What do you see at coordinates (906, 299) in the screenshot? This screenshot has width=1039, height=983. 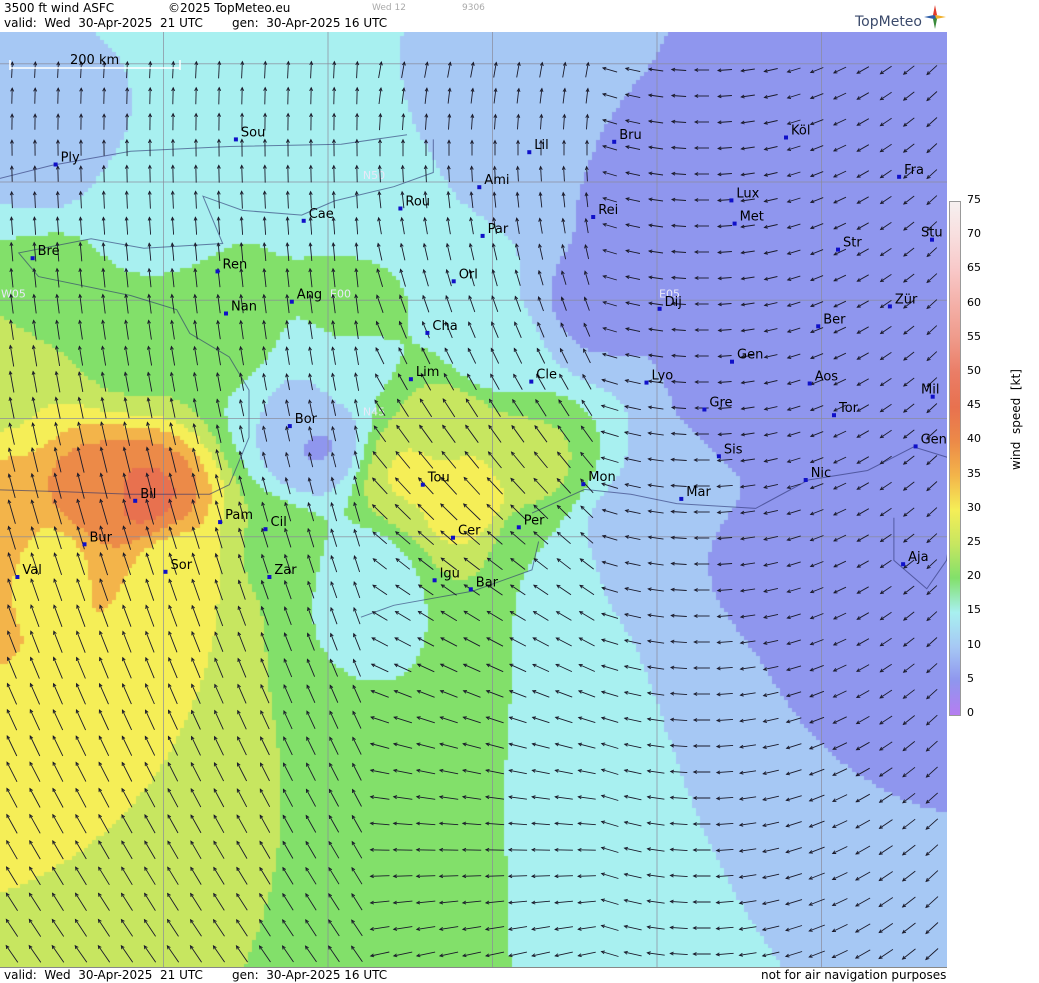 I see `city-label: Zür` at bounding box center [906, 299].